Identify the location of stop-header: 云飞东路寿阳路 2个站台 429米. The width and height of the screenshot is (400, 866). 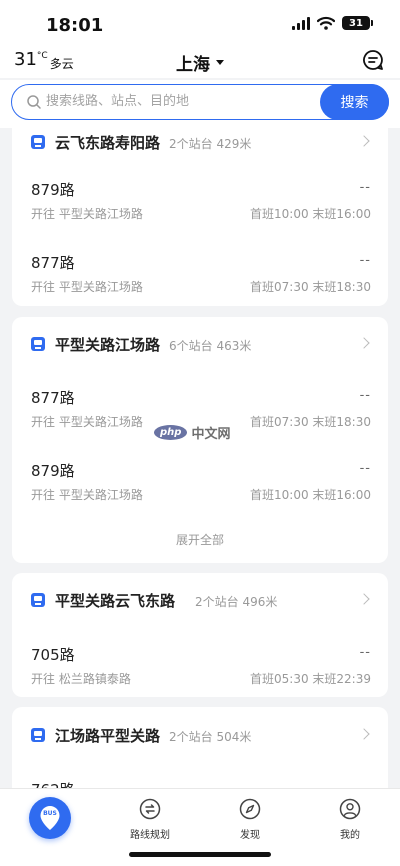
(200, 142).